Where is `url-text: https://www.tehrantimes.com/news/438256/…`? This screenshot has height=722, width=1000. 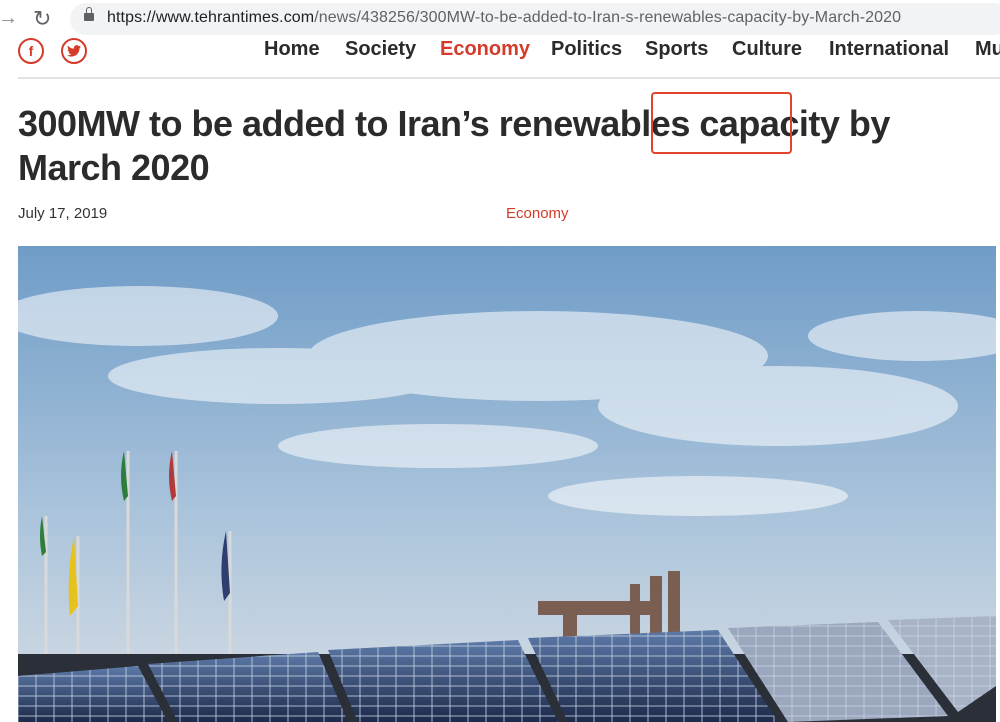 url-text: https://www.tehrantimes.com/news/438256/… is located at coordinates (504, 18).